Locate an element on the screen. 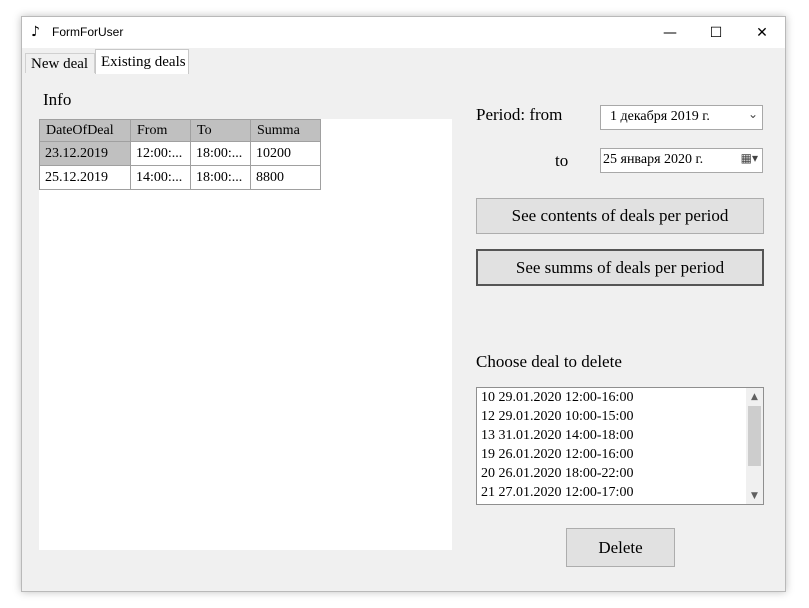  music-note-icon: ♪ is located at coordinates (35, 32).